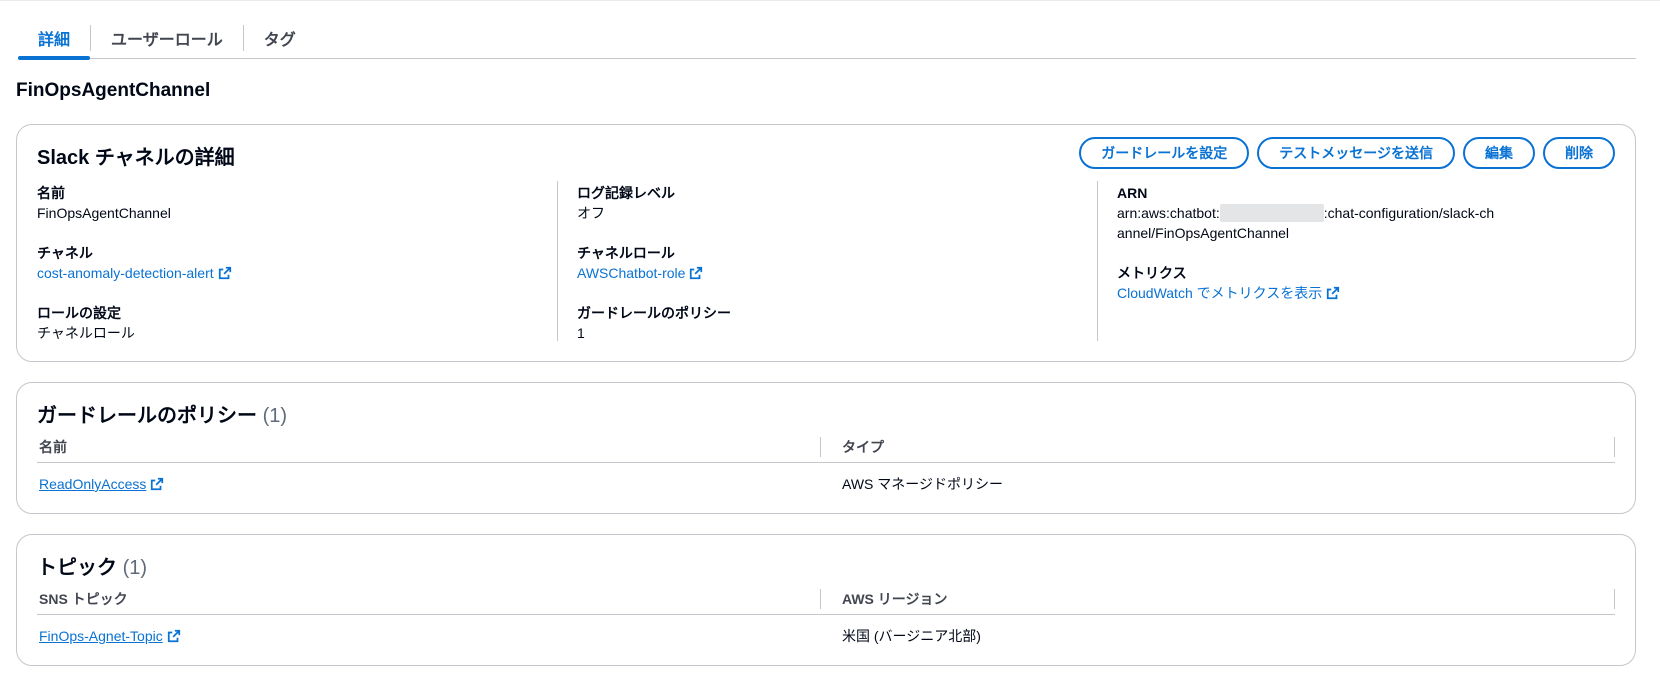 Image resolution: width=1660 pixels, height=690 pixels. I want to click on field-label: チャネル, so click(65, 253).